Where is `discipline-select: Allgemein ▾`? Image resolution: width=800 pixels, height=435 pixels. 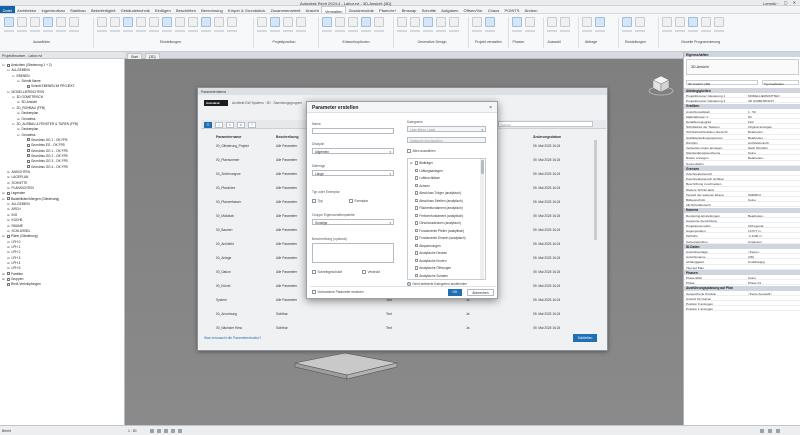 discipline-select: Allgemein ▾ is located at coordinates (353, 151).